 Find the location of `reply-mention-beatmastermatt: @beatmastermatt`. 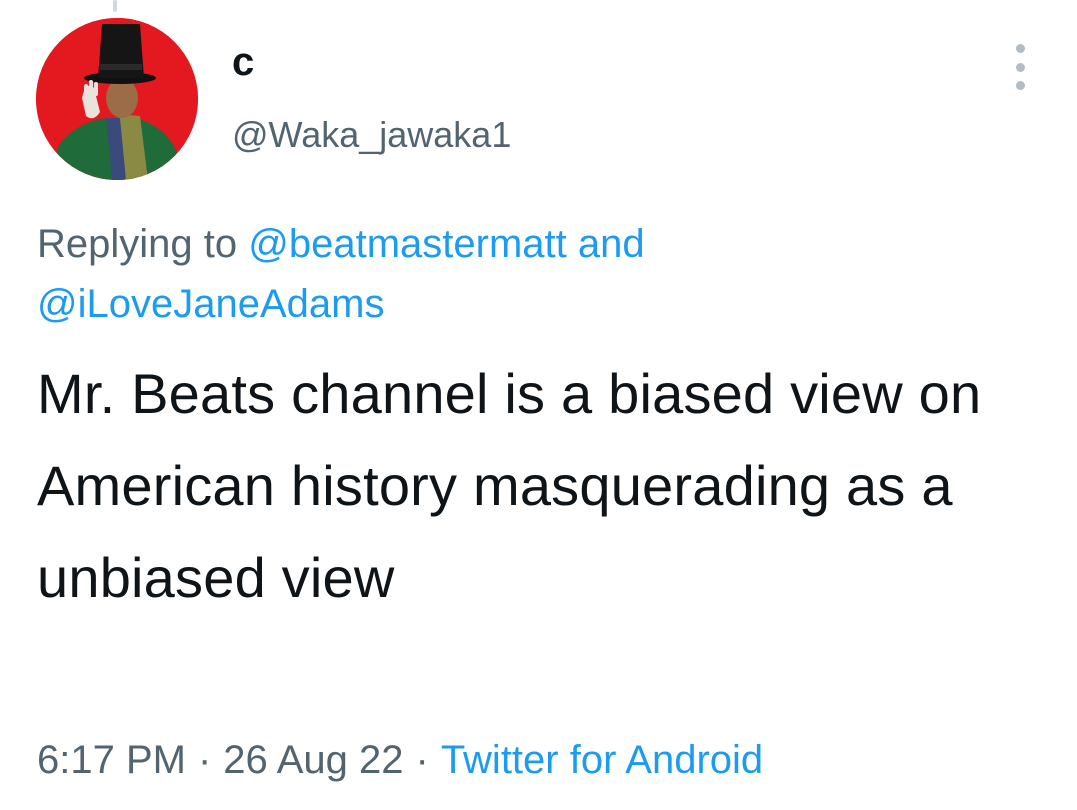

reply-mention-beatmastermatt: @beatmastermatt is located at coordinates (407, 244).